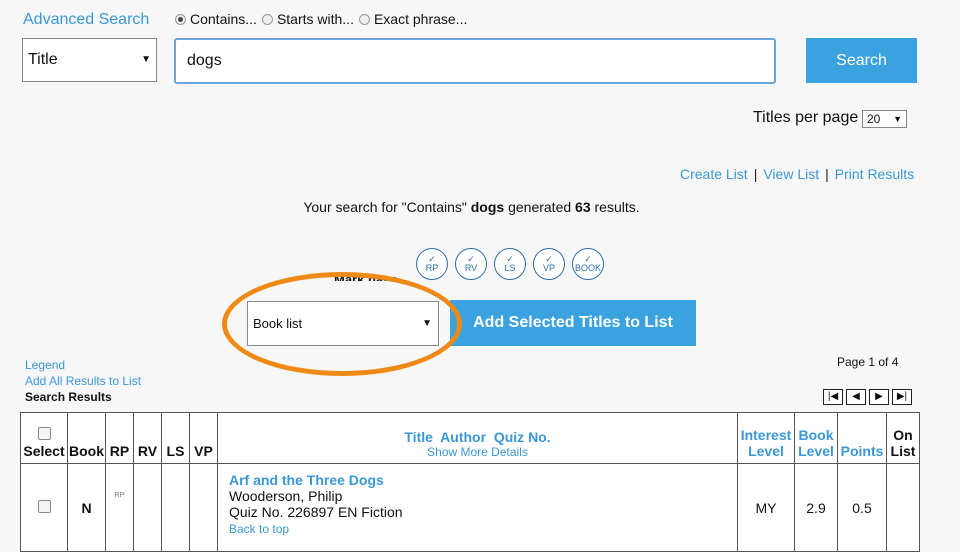 This screenshot has height=552, width=960. I want to click on rp-header: RP, so click(119, 438).